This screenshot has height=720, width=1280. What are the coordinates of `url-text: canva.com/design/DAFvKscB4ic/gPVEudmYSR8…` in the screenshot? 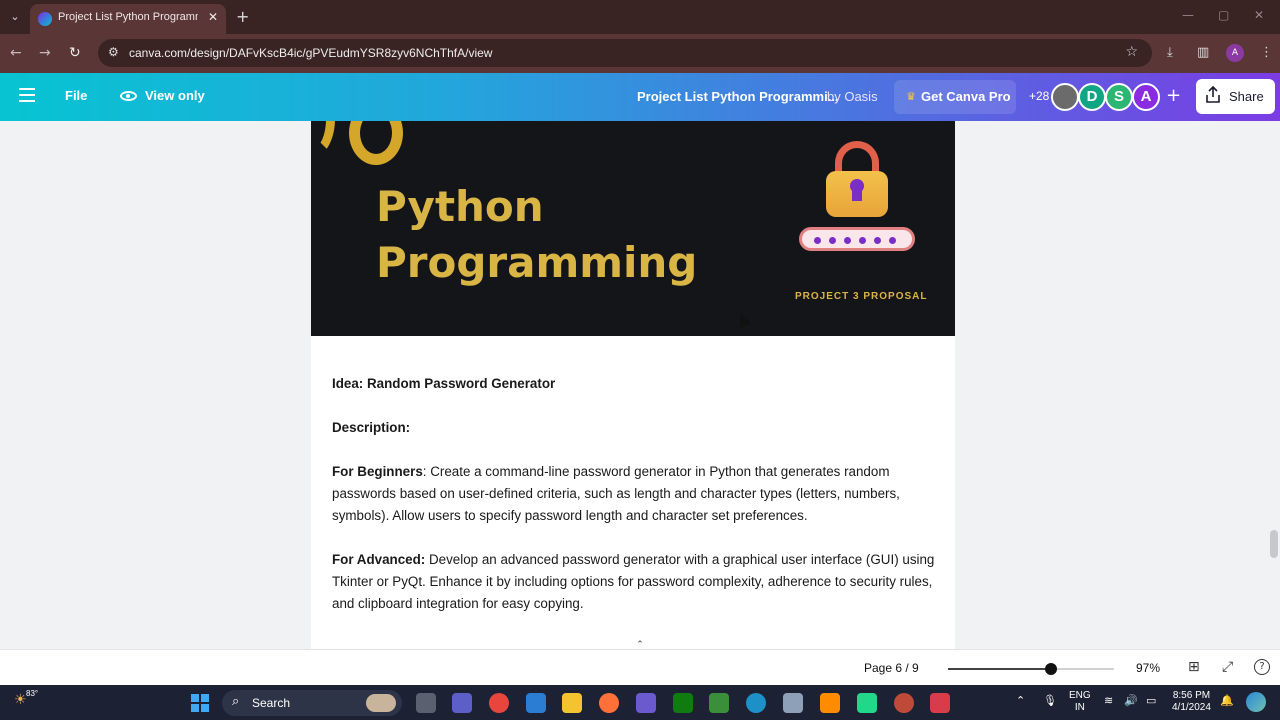 It's located at (310, 53).